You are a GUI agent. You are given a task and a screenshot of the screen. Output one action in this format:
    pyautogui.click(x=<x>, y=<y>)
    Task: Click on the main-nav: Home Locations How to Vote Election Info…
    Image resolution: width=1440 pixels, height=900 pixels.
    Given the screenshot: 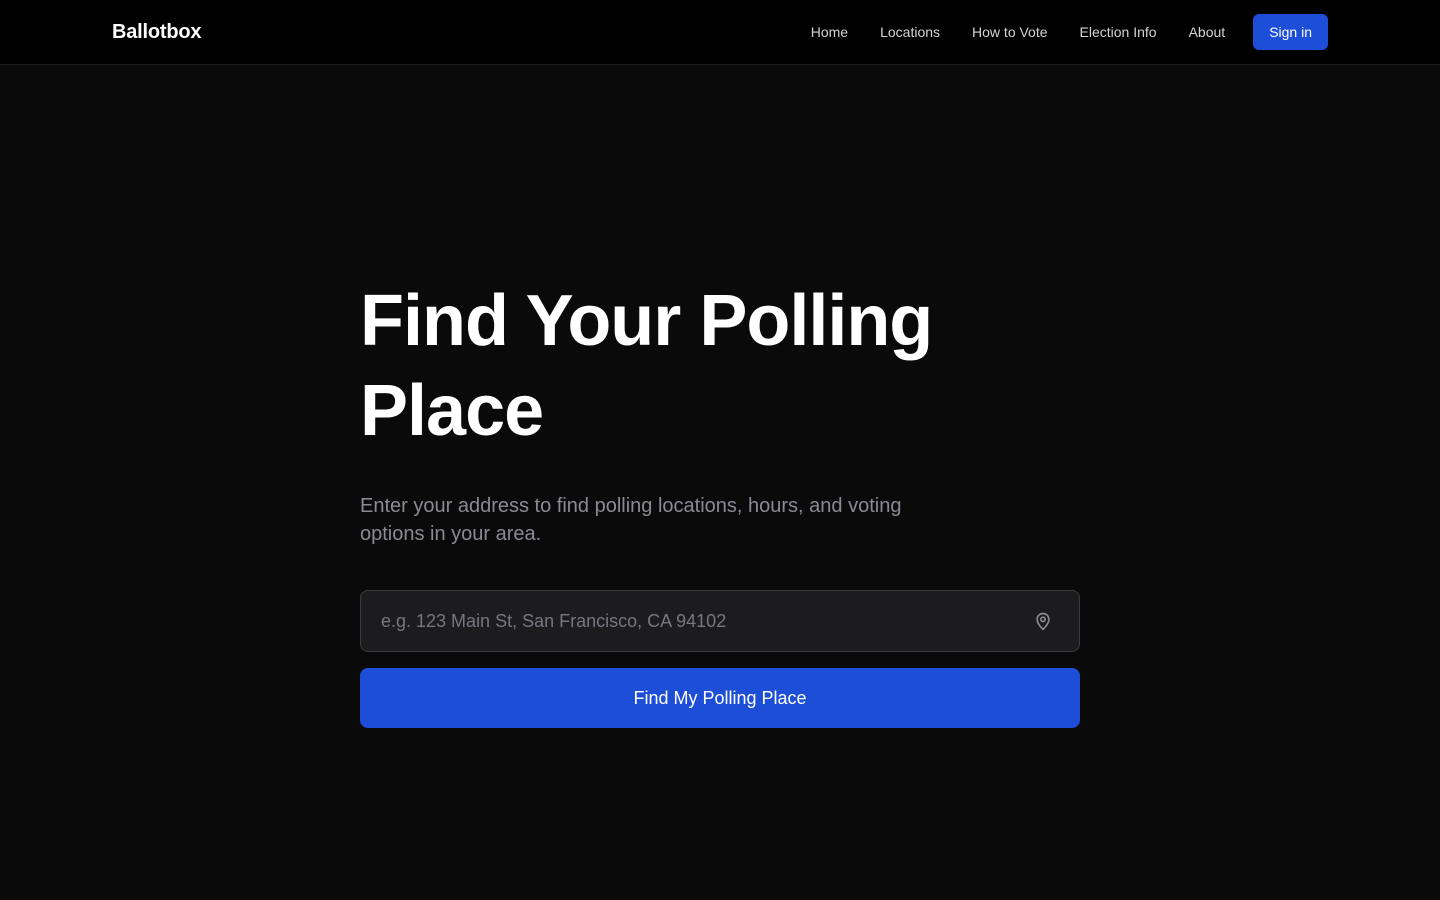 What is the action you would take?
    pyautogui.click(x=1069, y=32)
    